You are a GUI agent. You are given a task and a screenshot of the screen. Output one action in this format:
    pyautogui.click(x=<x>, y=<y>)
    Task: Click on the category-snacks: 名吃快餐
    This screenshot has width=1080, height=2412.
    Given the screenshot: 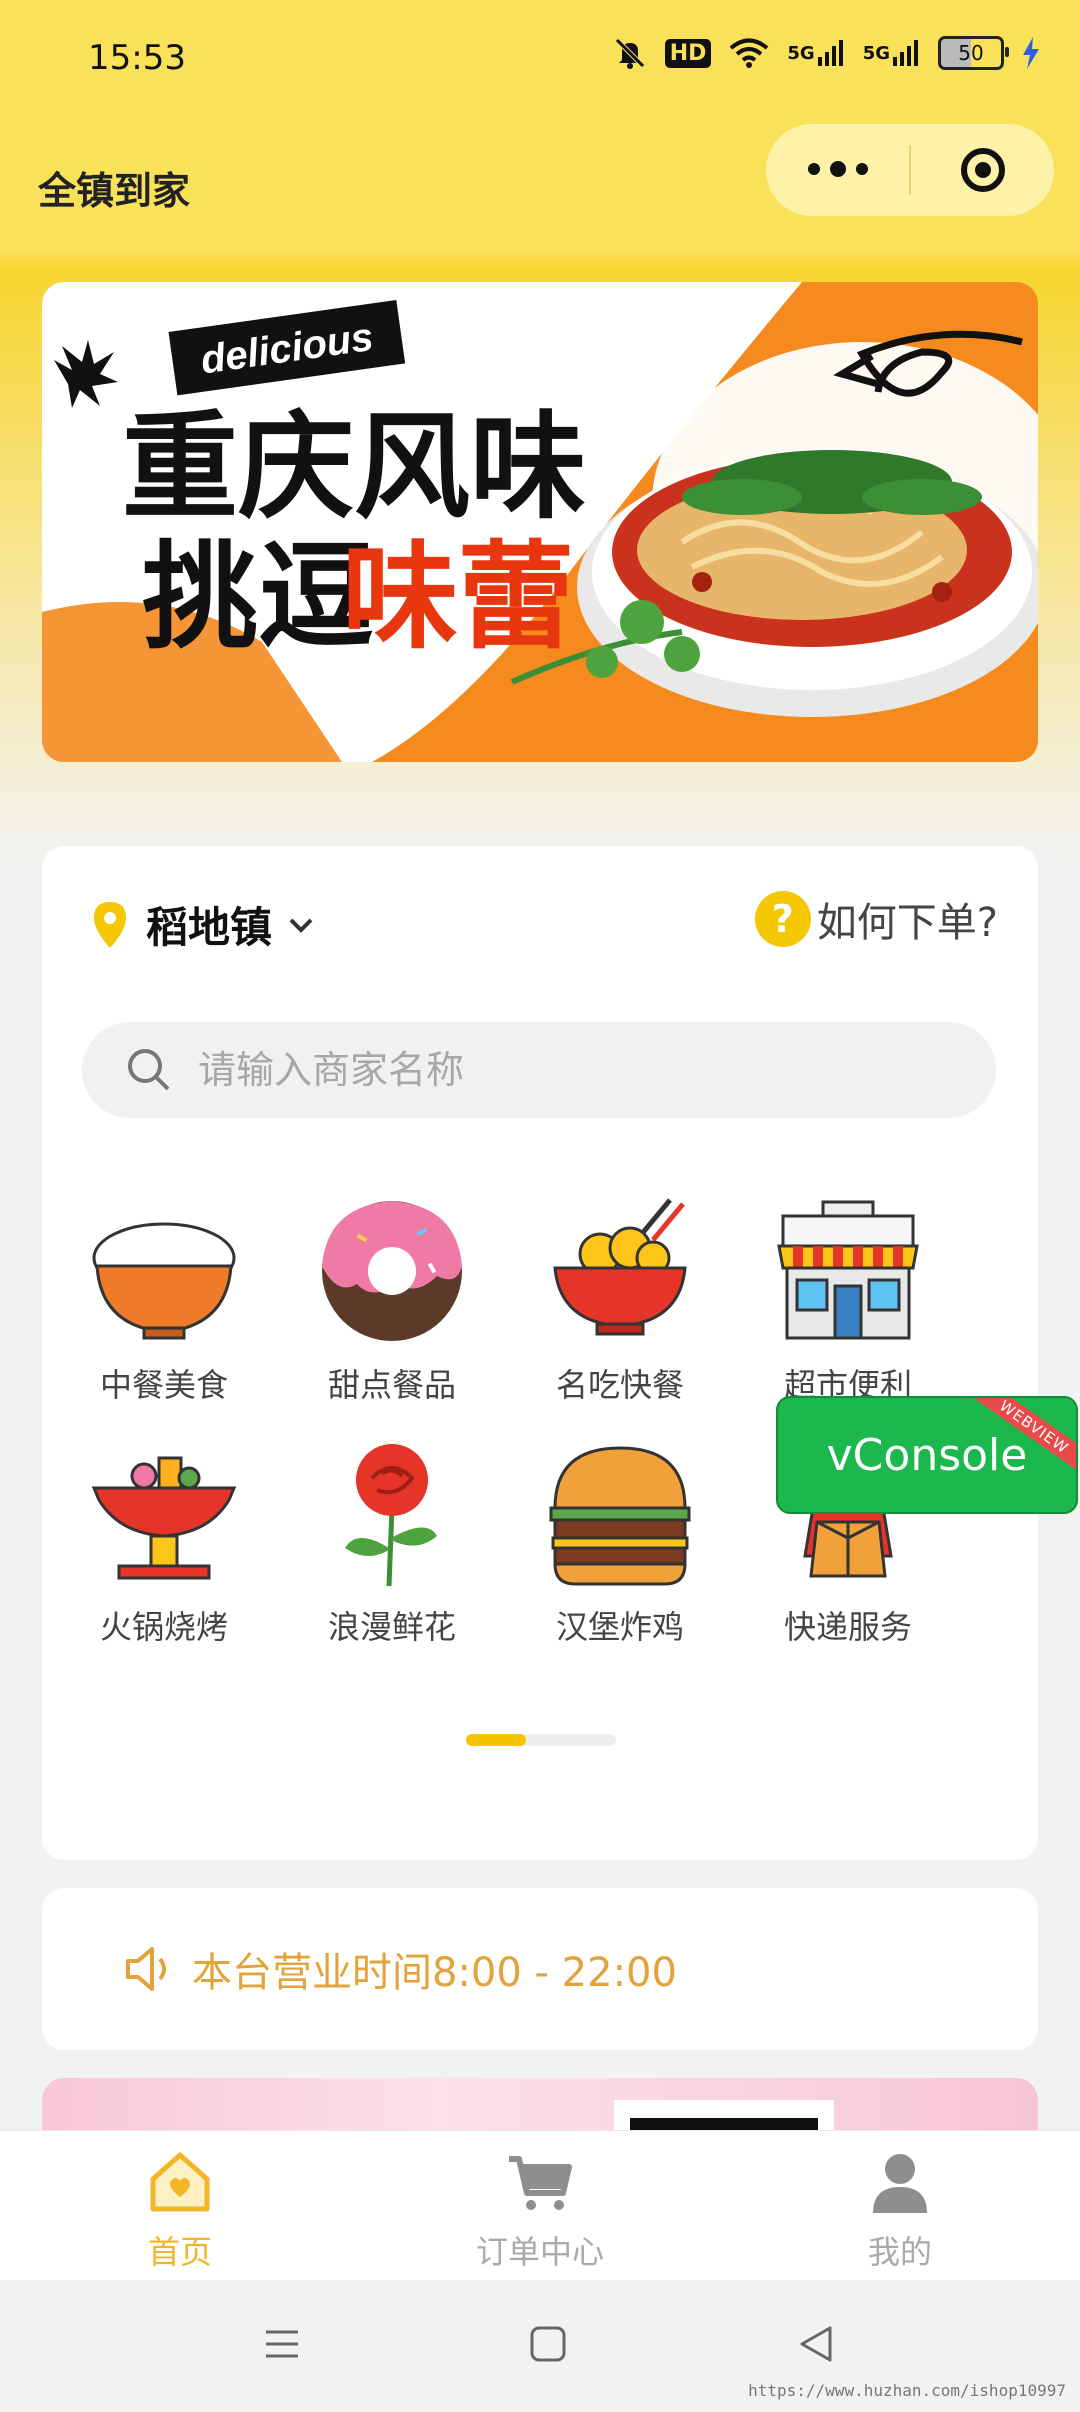 What is the action you would take?
    pyautogui.click(x=620, y=1301)
    